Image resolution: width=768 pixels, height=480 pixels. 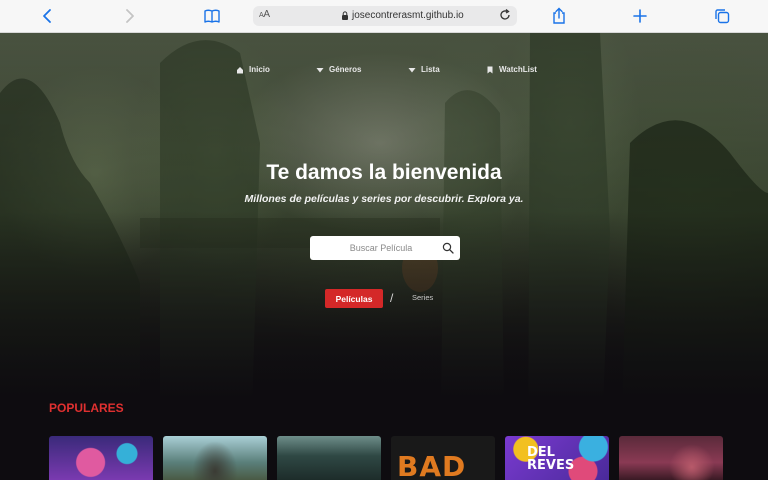 What do you see at coordinates (443, 458) in the screenshot?
I see `poster-4: BAD` at bounding box center [443, 458].